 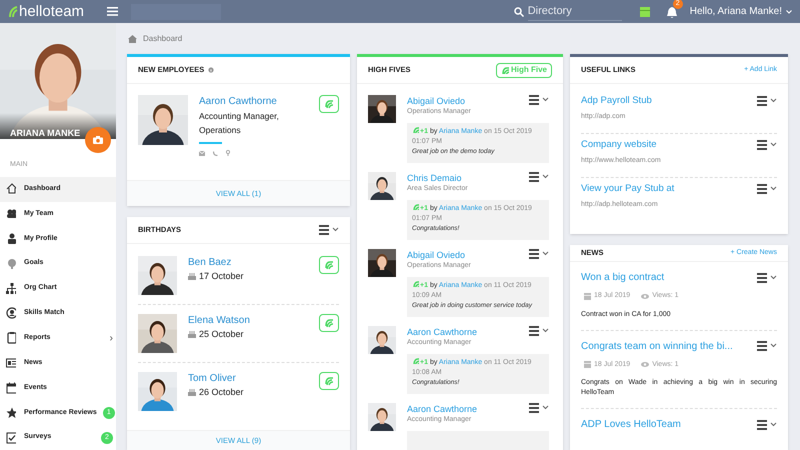 I want to click on news-title: Won a big contract, so click(x=622, y=277).